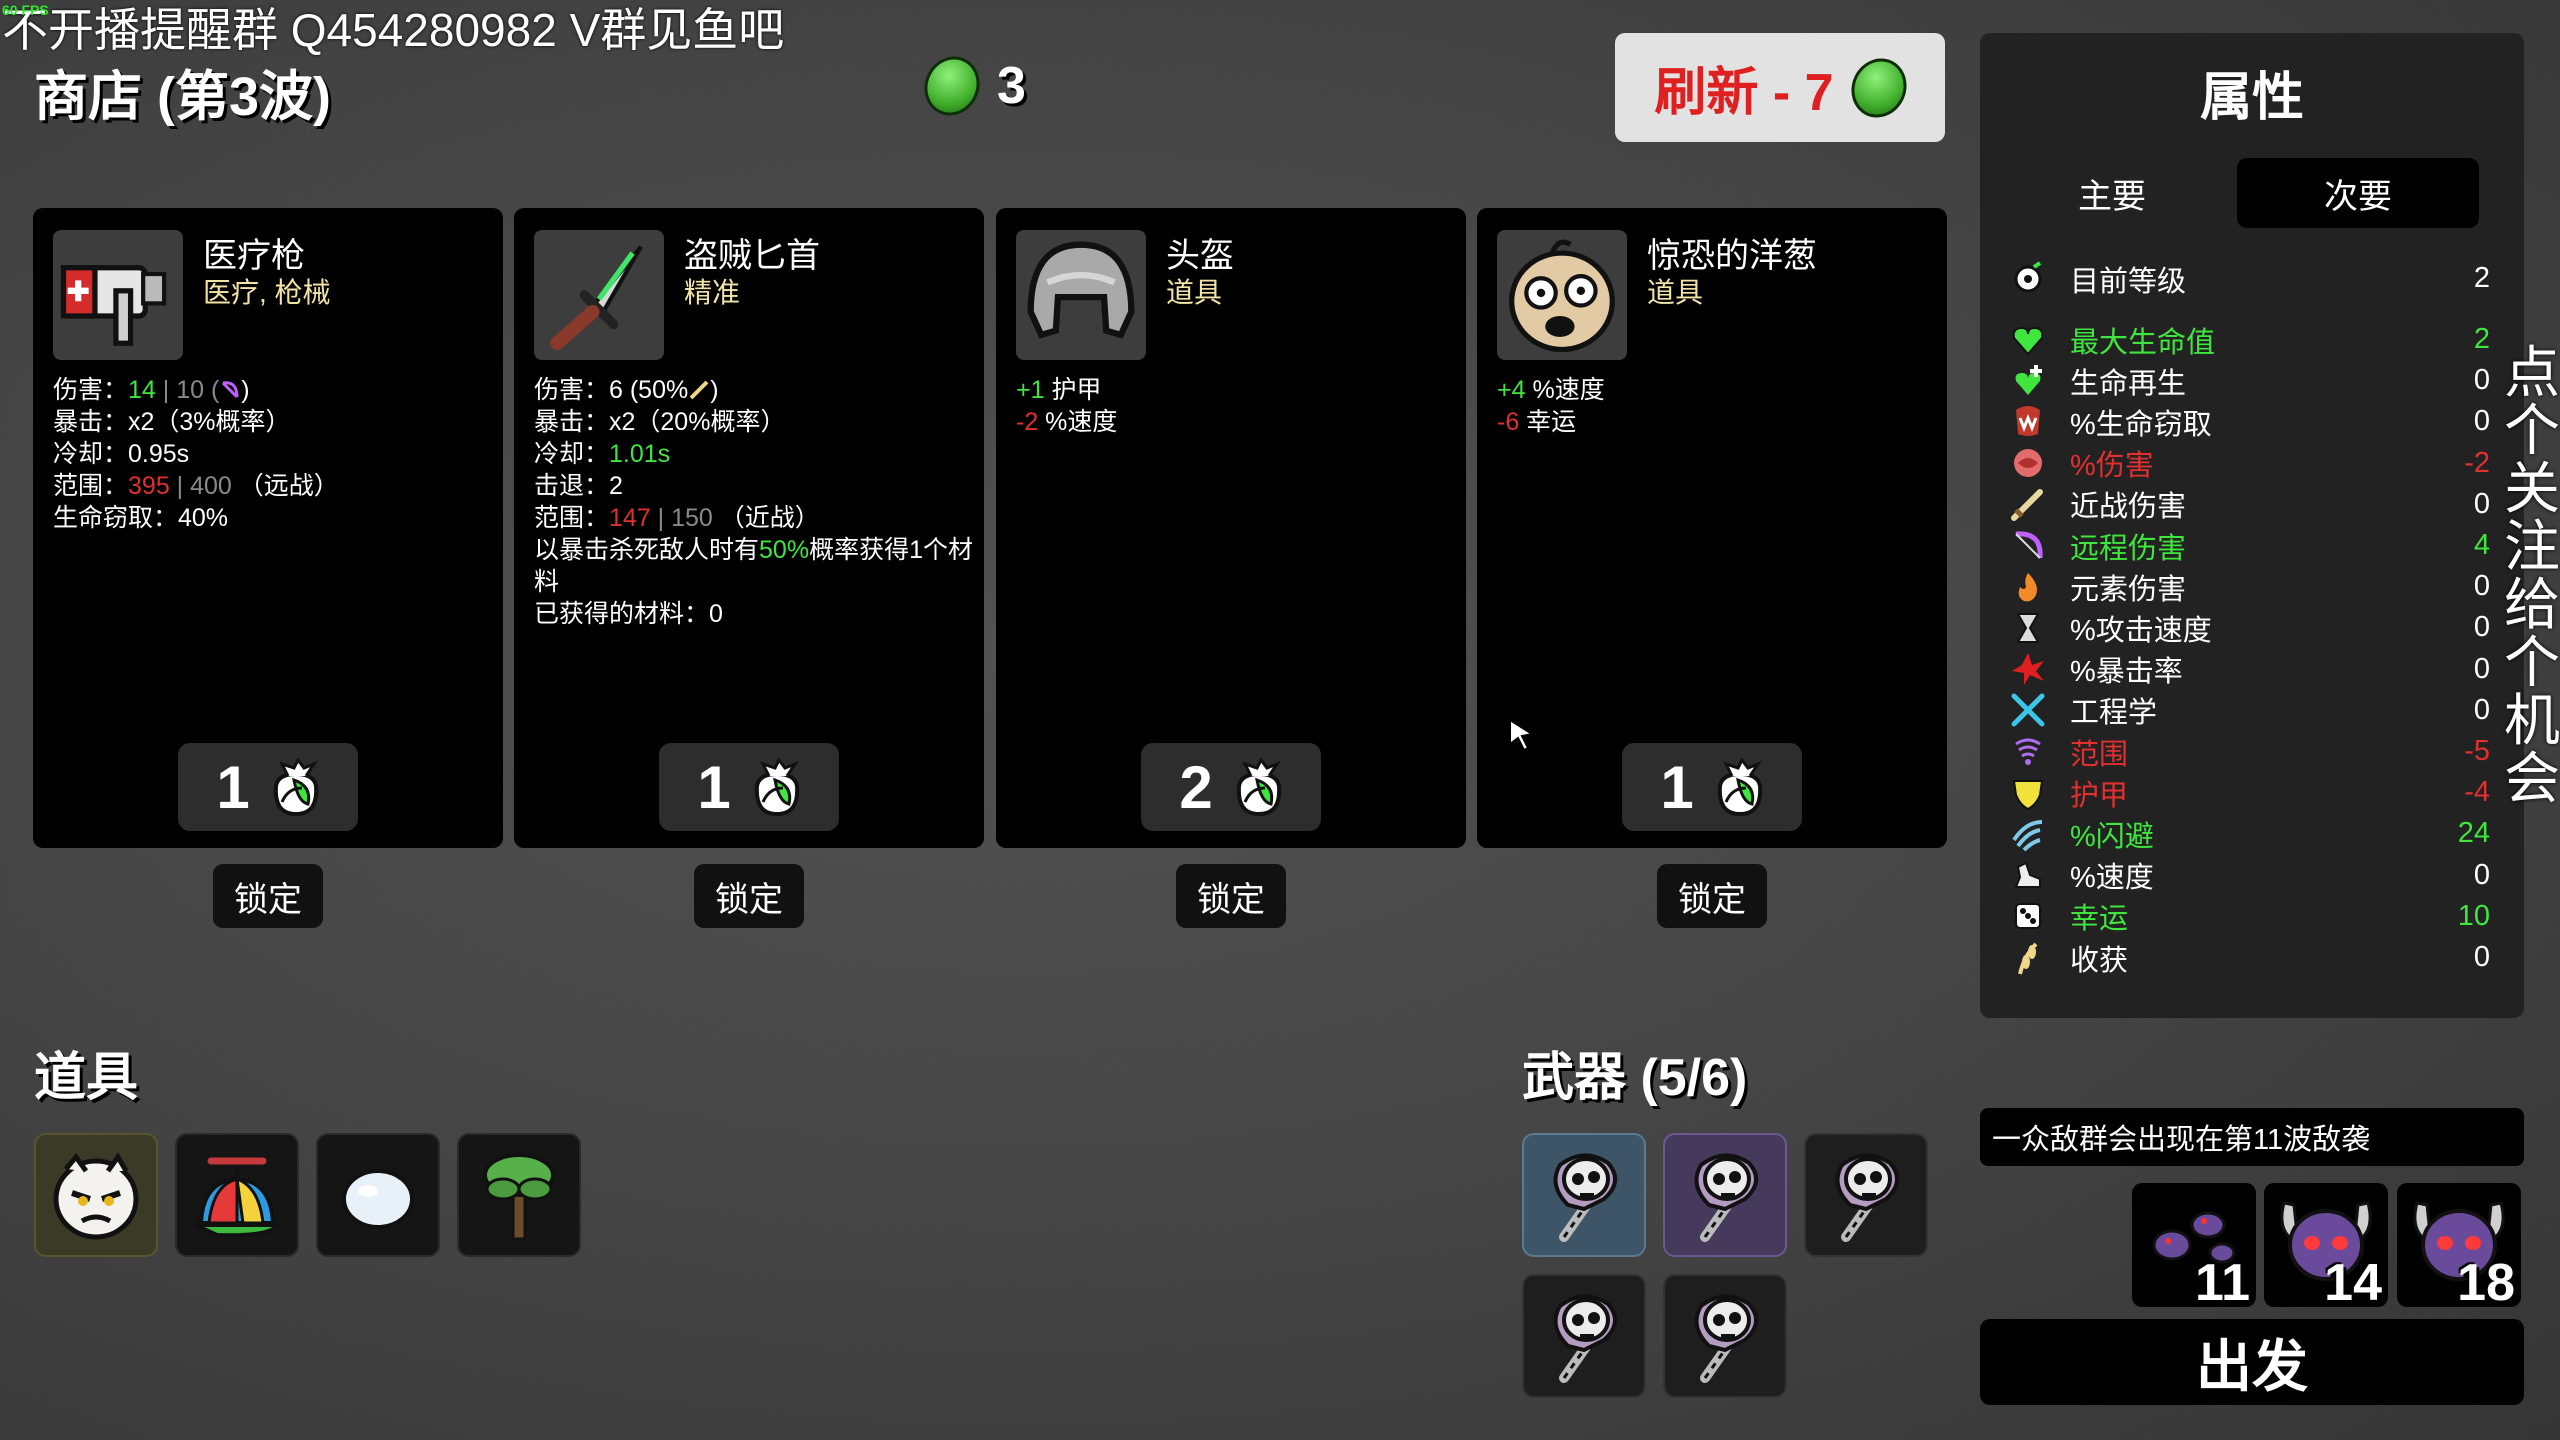 This screenshot has height=1440, width=2560. What do you see at coordinates (2028, 422) in the screenshot?
I see `lifesteal-icon` at bounding box center [2028, 422].